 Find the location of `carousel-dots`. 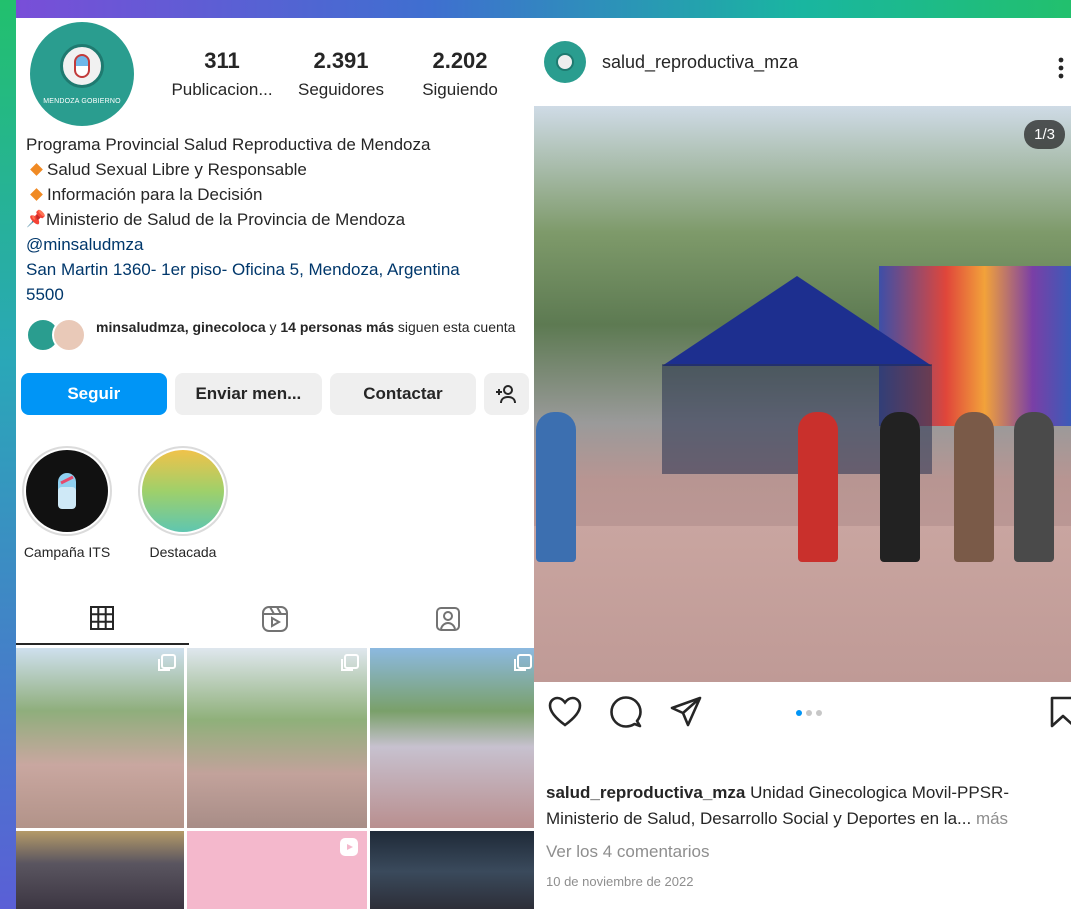

carousel-dots is located at coordinates (809, 713).